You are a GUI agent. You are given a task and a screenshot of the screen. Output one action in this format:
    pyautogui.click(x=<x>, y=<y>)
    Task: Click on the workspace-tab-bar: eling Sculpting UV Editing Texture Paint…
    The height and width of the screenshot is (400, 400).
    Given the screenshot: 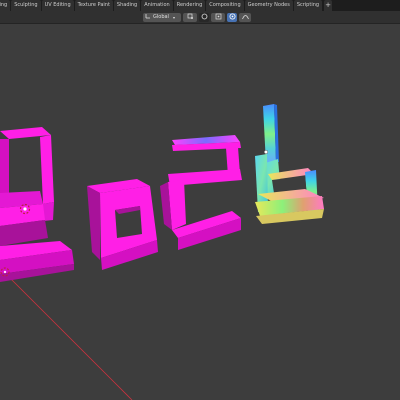 What is the action you would take?
    pyautogui.click(x=200, y=5)
    